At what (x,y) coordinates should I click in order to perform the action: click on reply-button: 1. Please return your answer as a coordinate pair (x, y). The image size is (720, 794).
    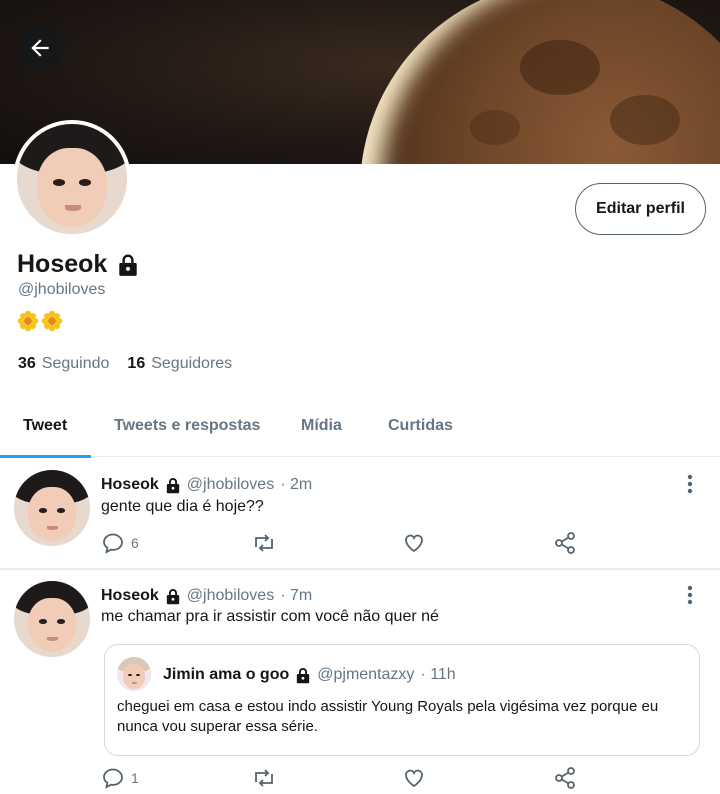
    Looking at the image, I should click on (120, 778).